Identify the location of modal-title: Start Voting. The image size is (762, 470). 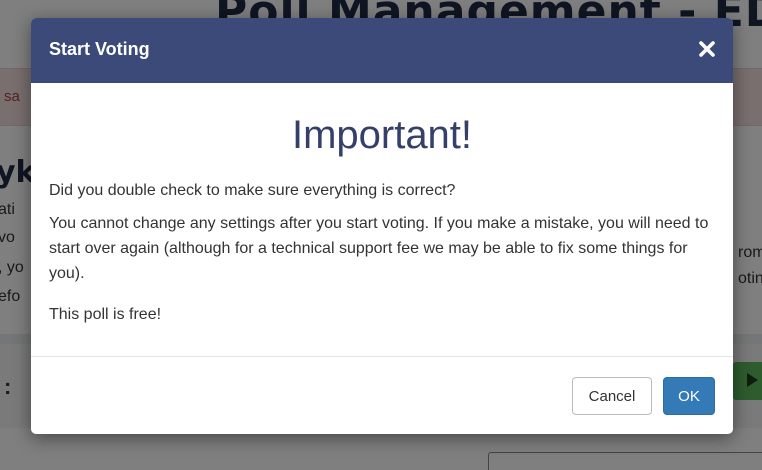
(99, 49).